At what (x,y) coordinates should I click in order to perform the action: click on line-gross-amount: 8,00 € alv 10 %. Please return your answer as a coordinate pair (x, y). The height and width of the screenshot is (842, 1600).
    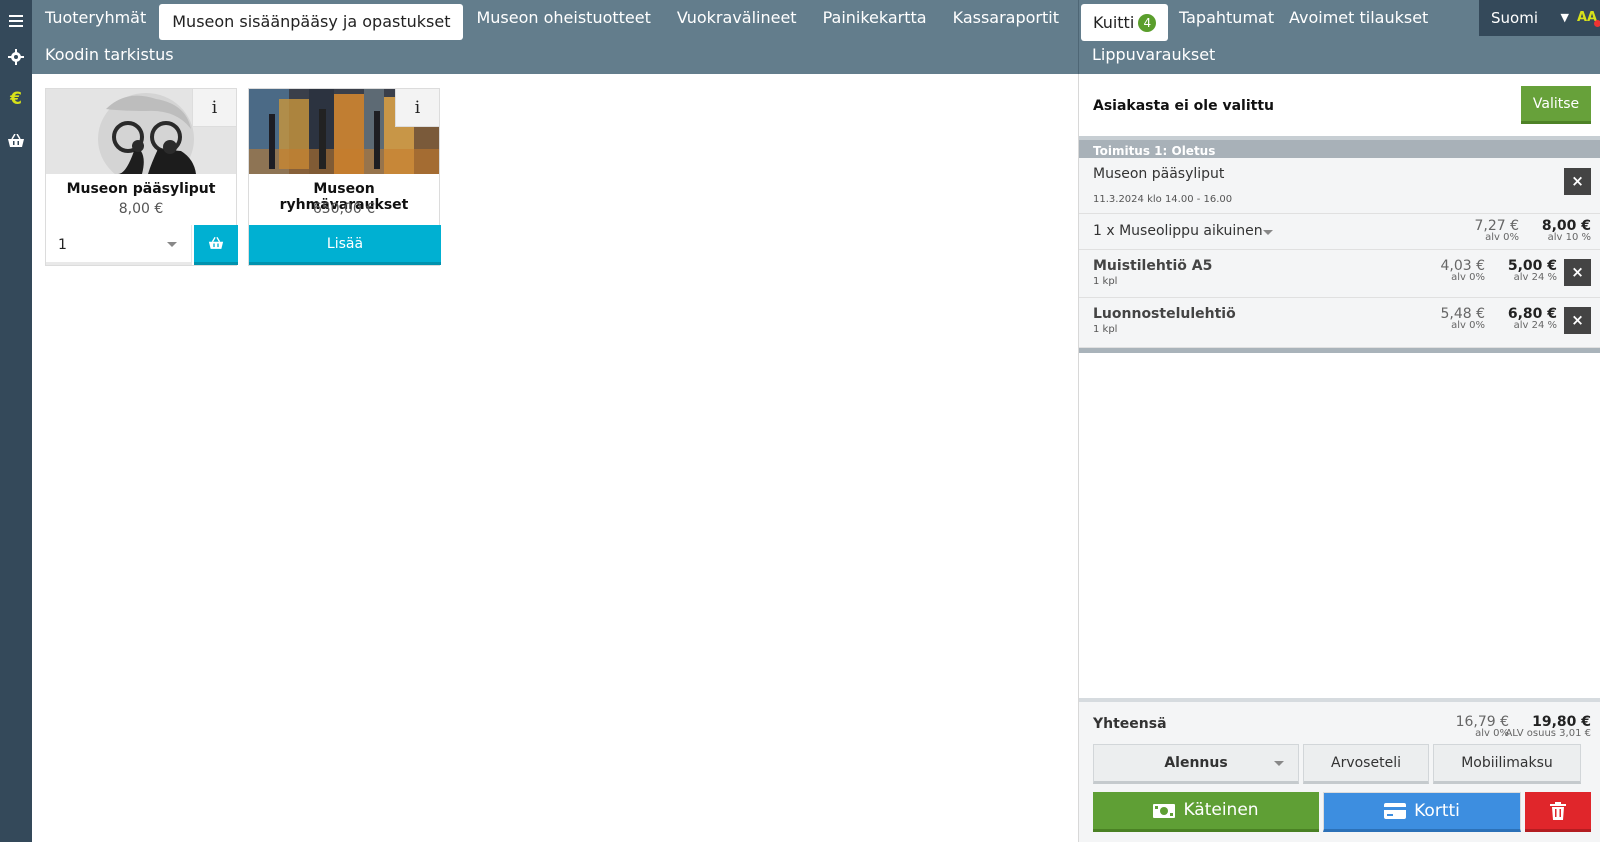
    Looking at the image, I should click on (1566, 230).